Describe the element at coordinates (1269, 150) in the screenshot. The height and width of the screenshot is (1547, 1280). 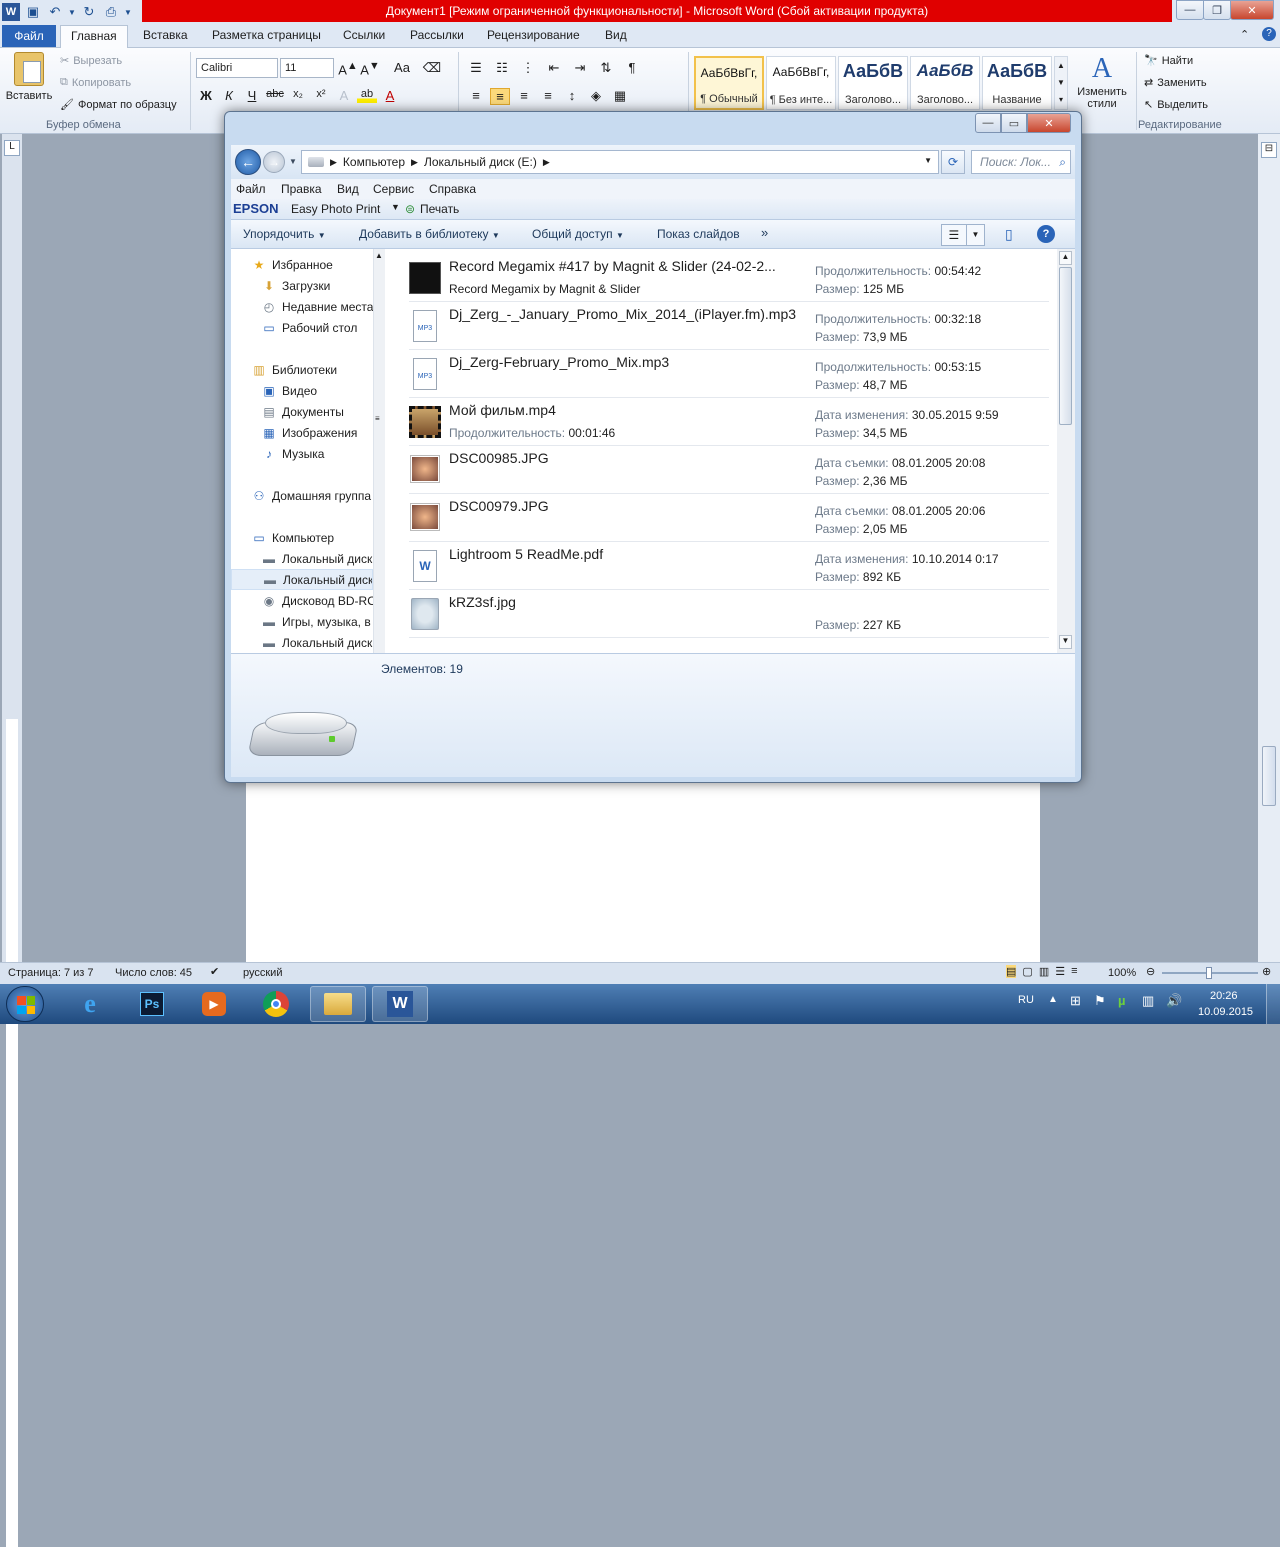
I see `ruler-toggle-icon: ⊟` at that location.